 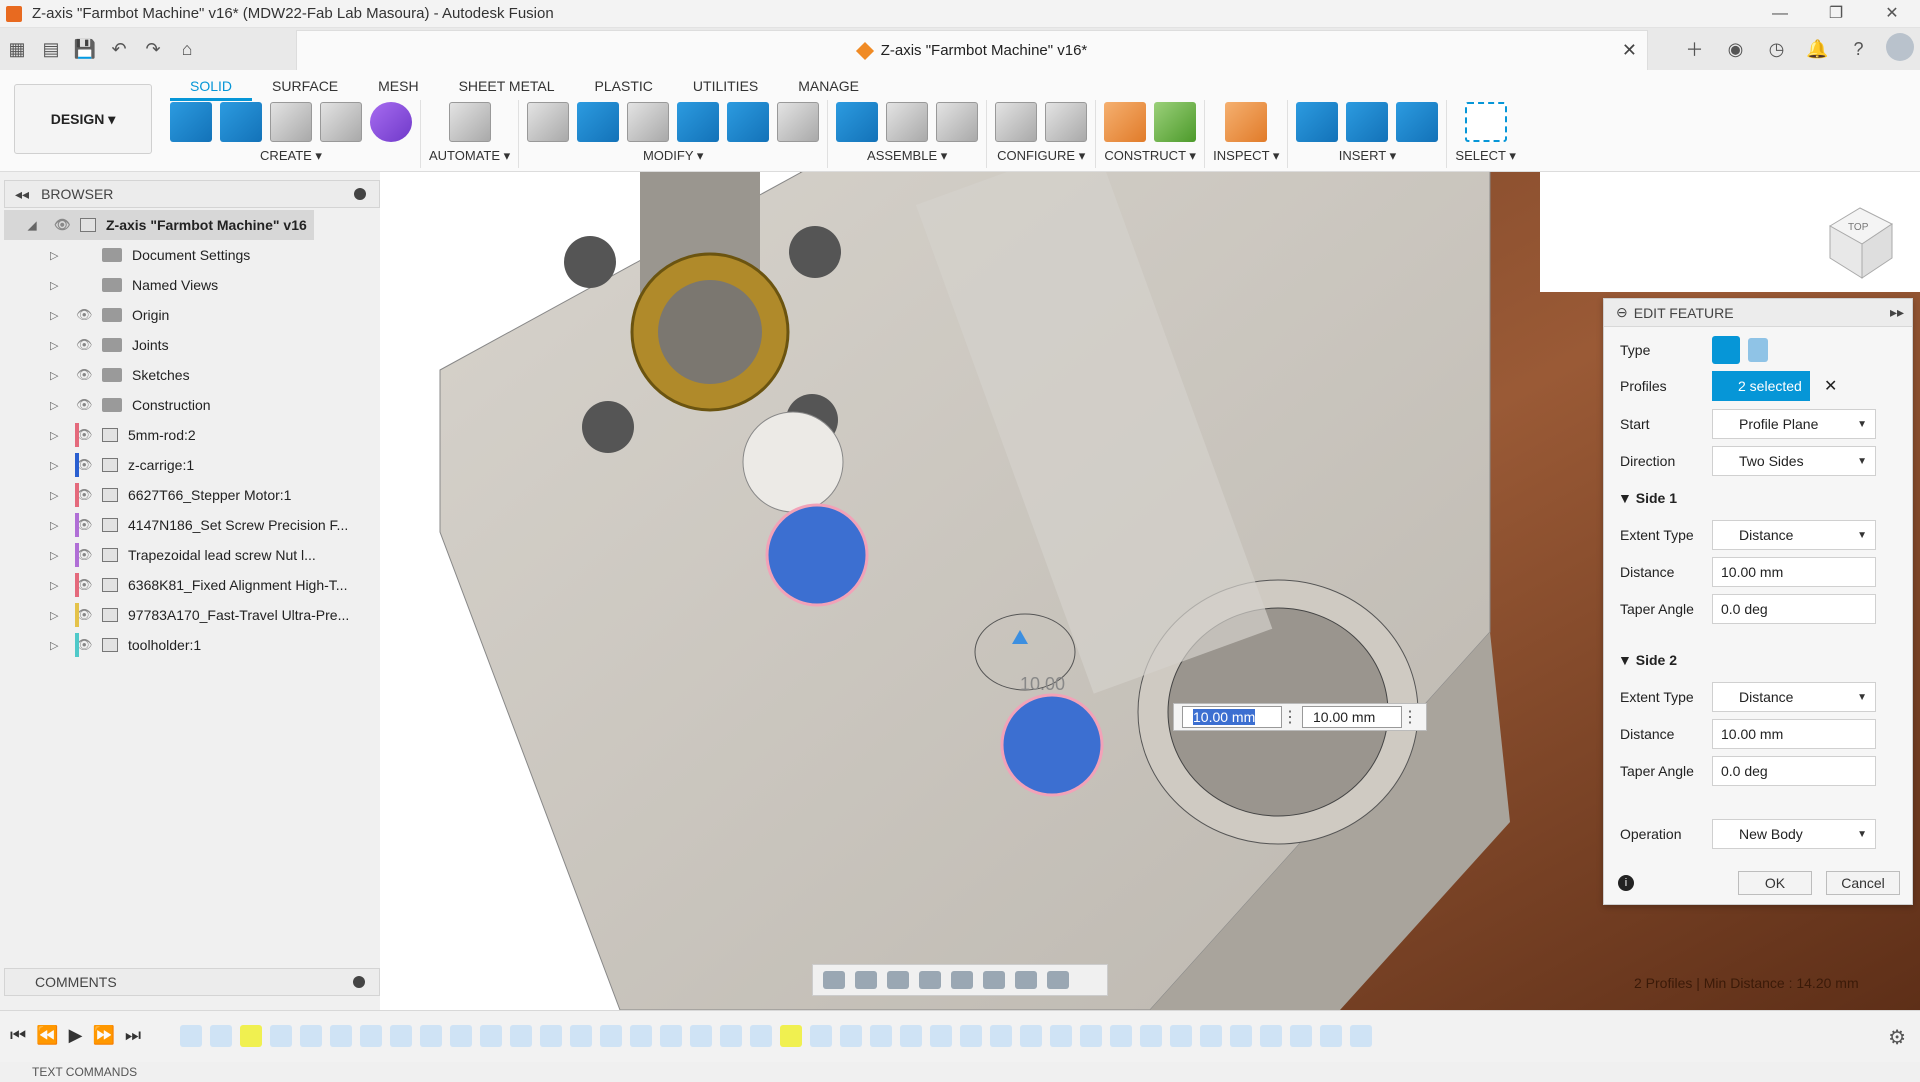 I want to click on construct-menu: CONSTRUCT ▾, so click(x=1150, y=156).